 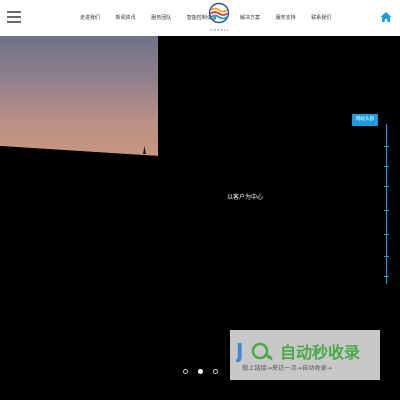 I want to click on carousel-dots, so click(x=201, y=373).